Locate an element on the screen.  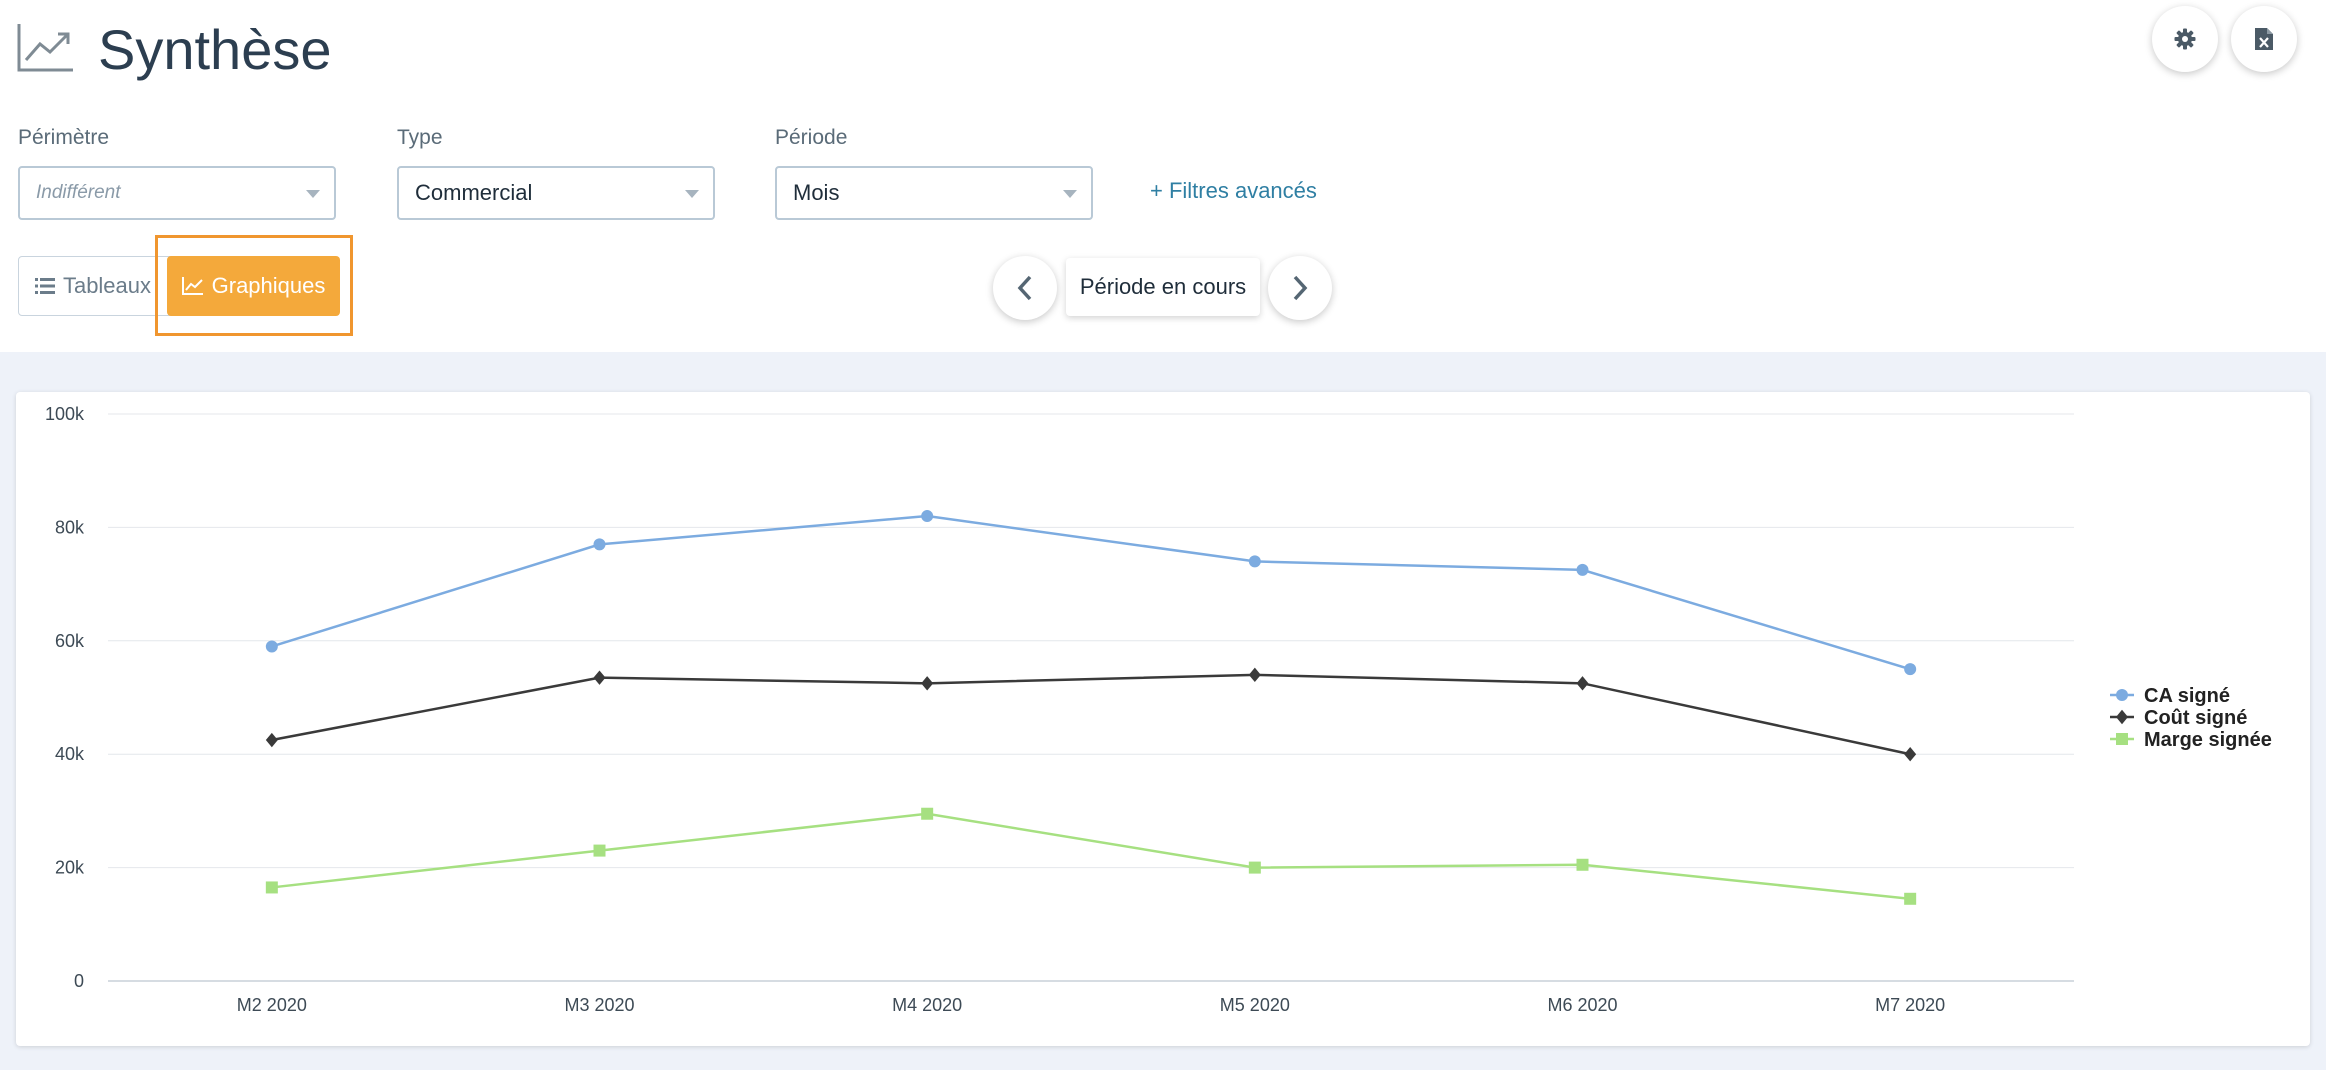
periode-value: Mois is located at coordinates (816, 192).